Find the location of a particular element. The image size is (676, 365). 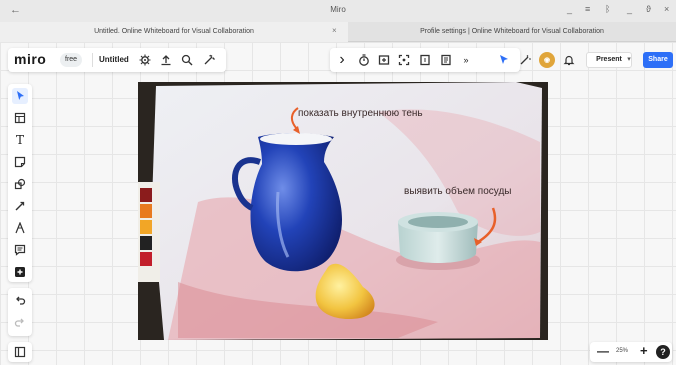

zoom-controls: — 25% + ? is located at coordinates (631, 352).